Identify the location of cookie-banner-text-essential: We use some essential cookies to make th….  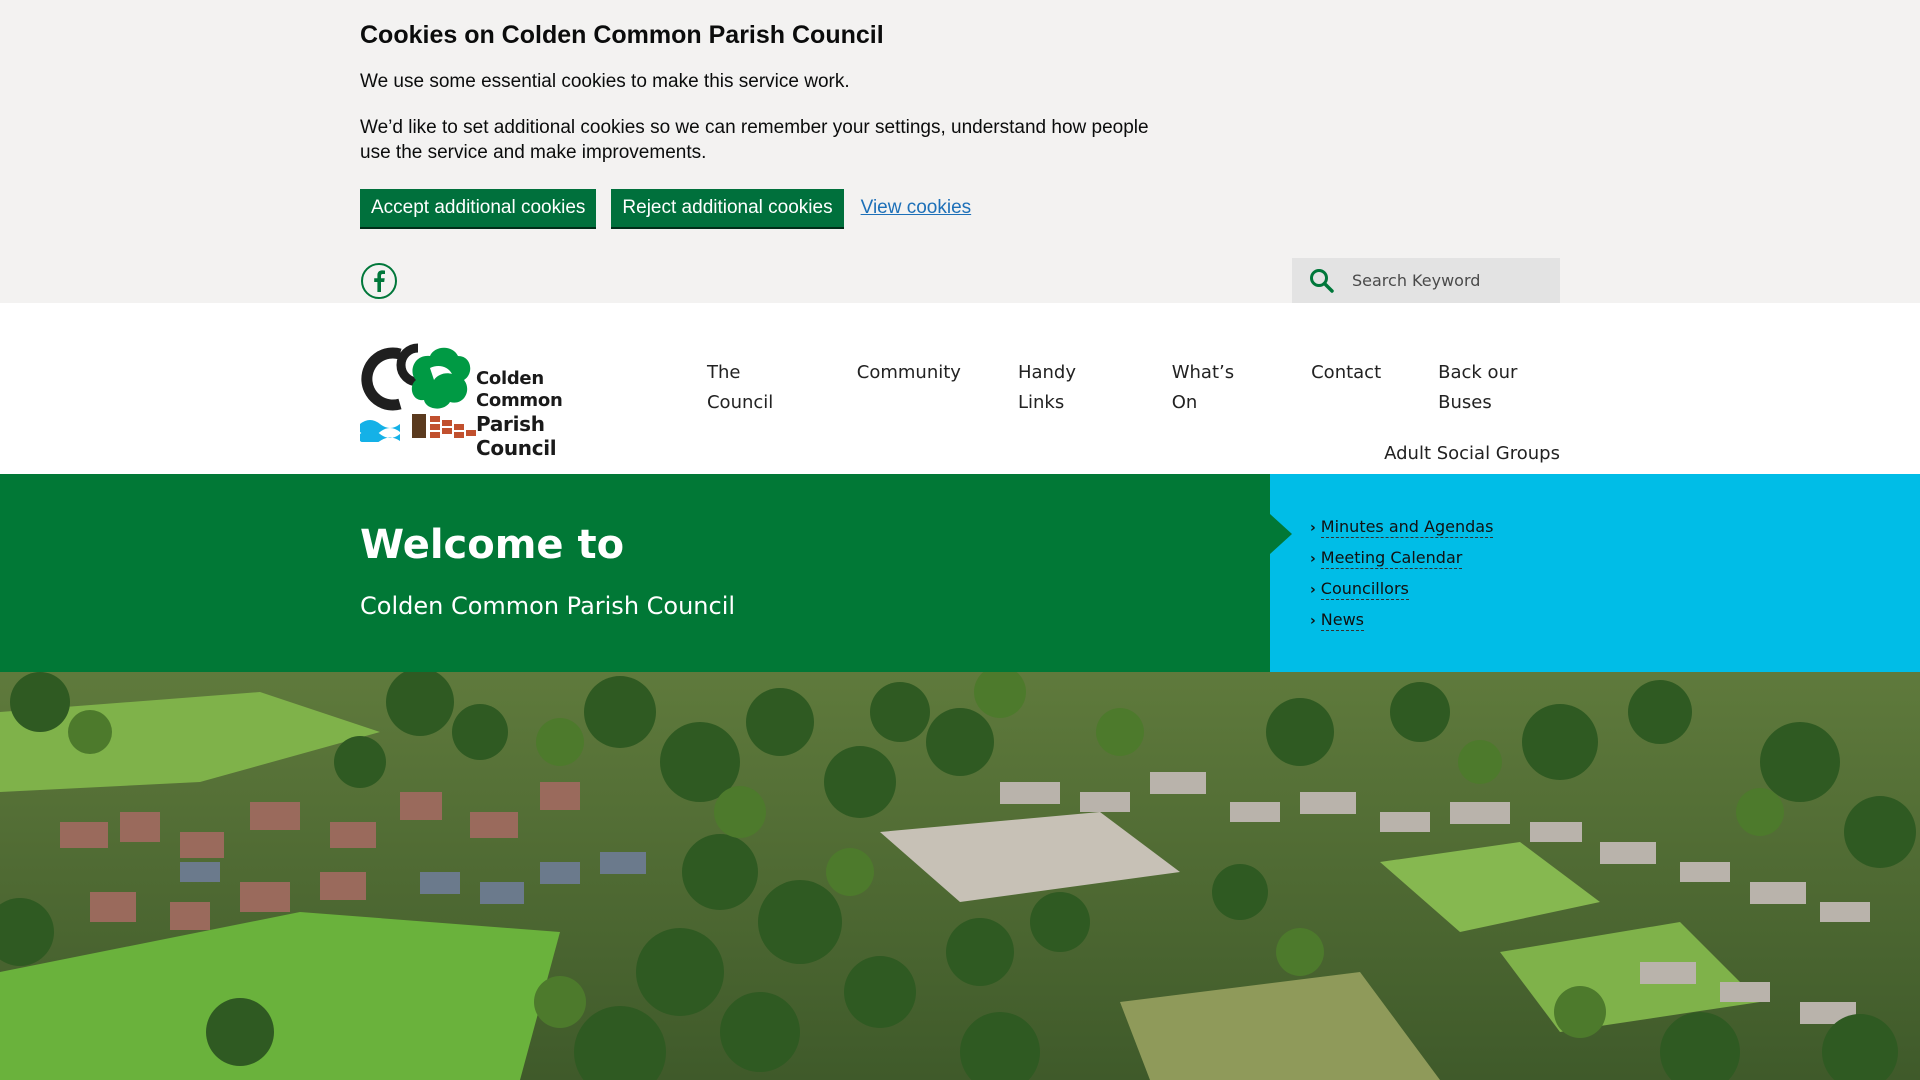
(605, 81).